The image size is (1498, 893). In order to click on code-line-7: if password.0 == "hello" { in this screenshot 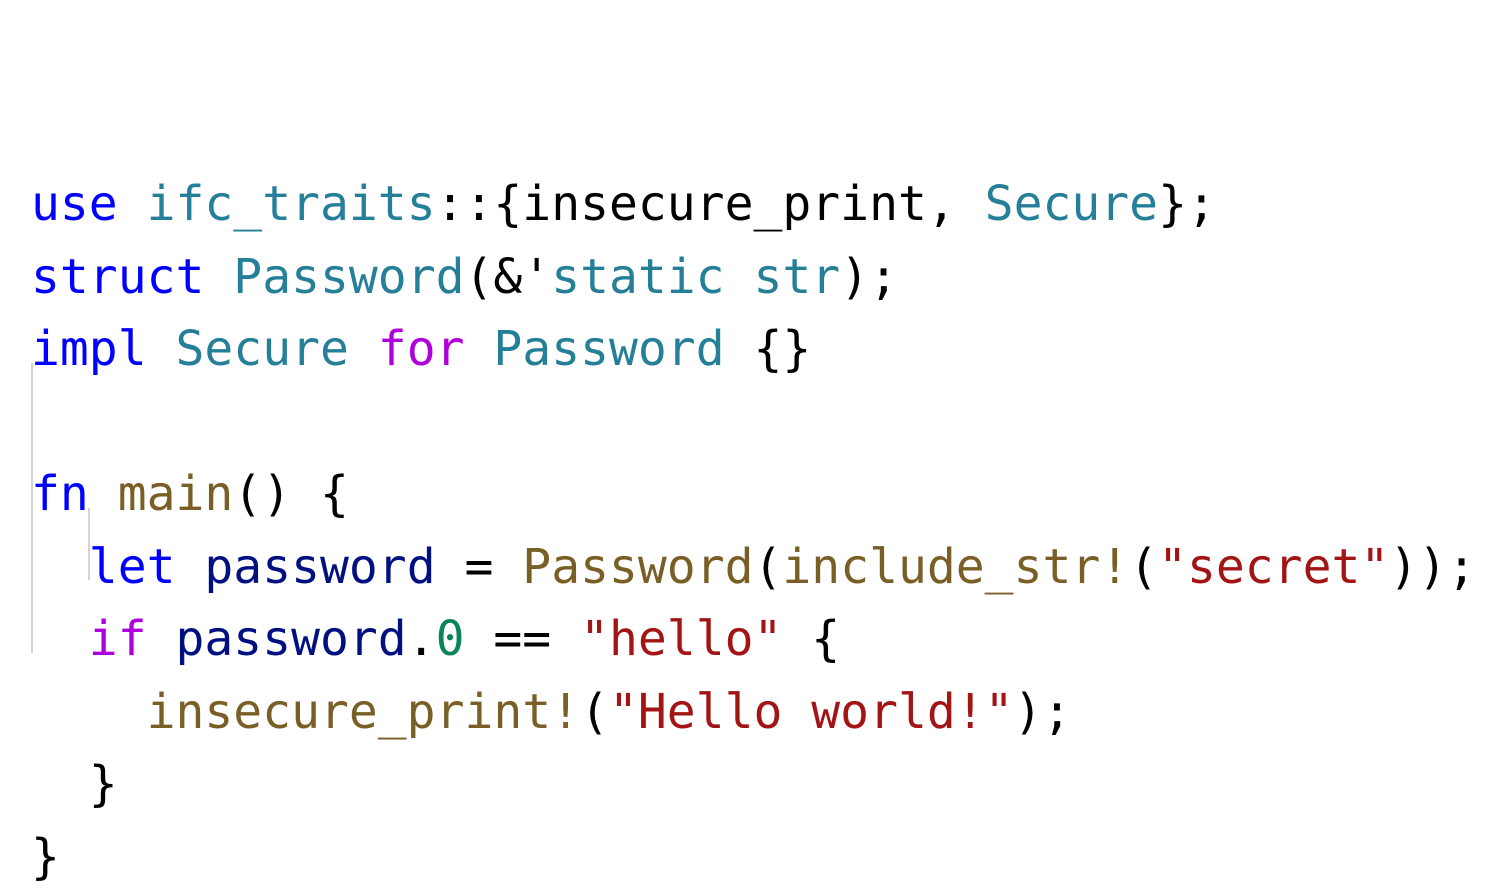, I will do `click(753, 639)`.